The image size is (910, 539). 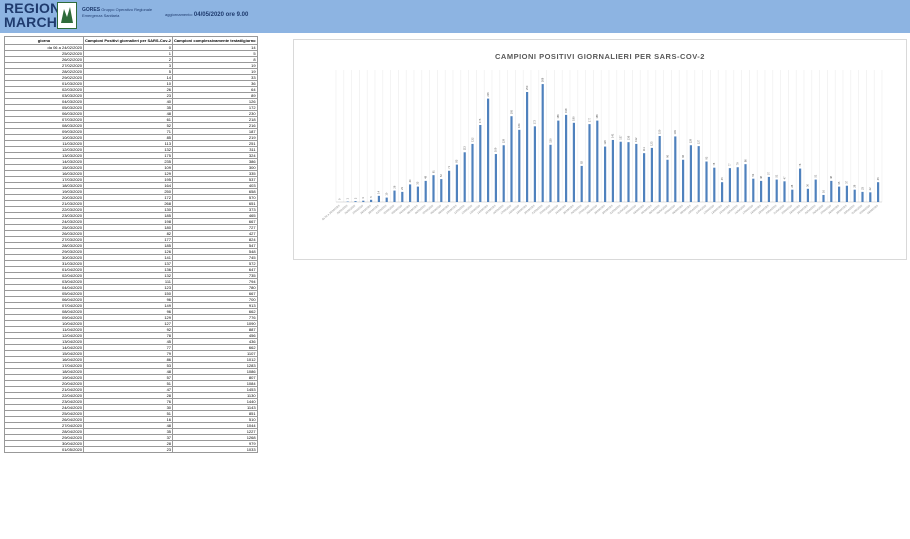 I want to click on data-label: 235, so click(x=488, y=94).